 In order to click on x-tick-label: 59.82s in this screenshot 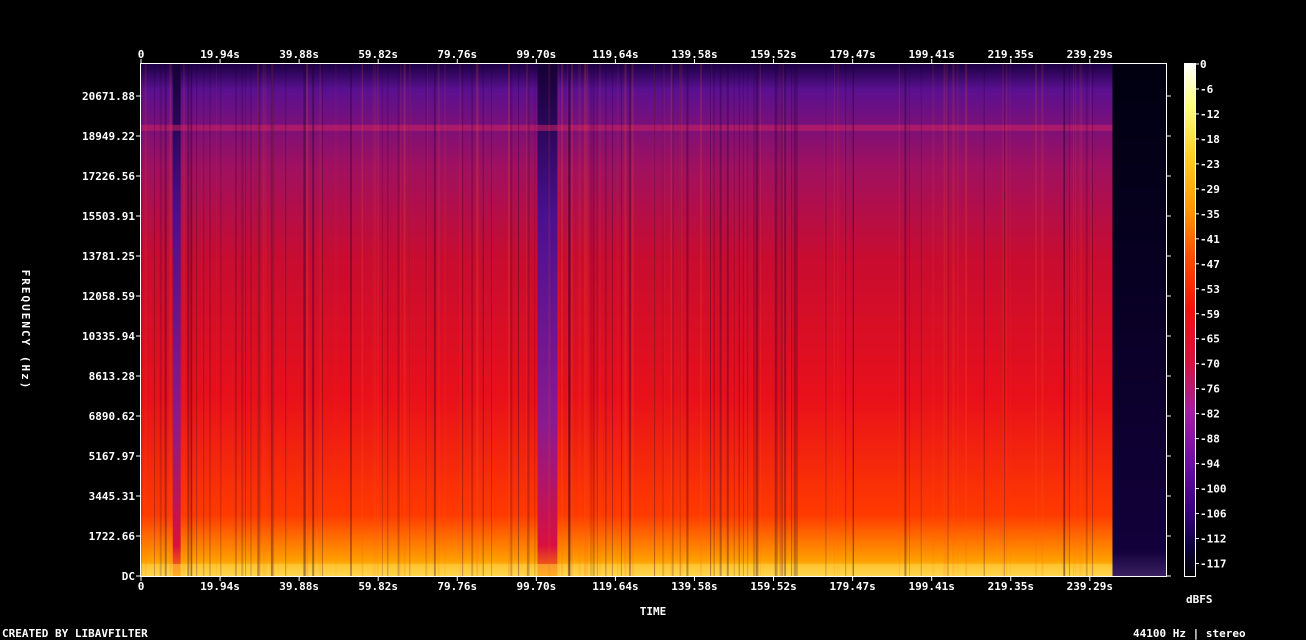, I will do `click(378, 586)`.